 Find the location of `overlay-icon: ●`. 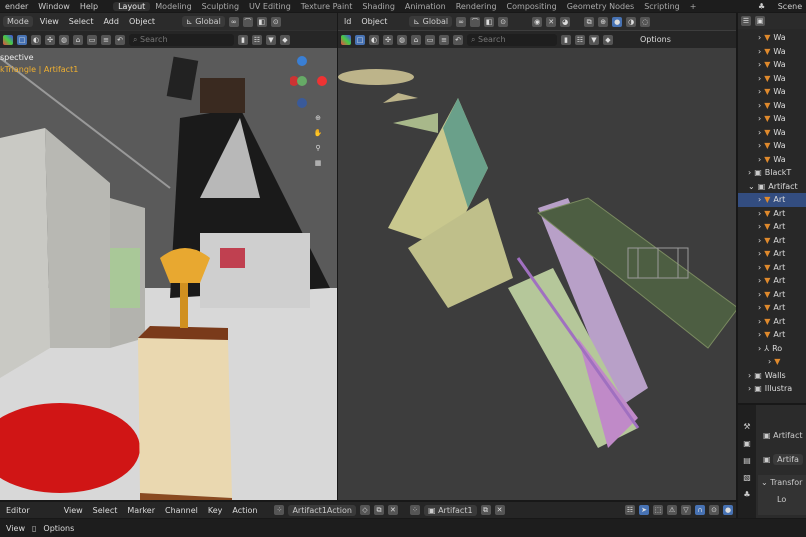

overlay-icon: ● is located at coordinates (728, 510).